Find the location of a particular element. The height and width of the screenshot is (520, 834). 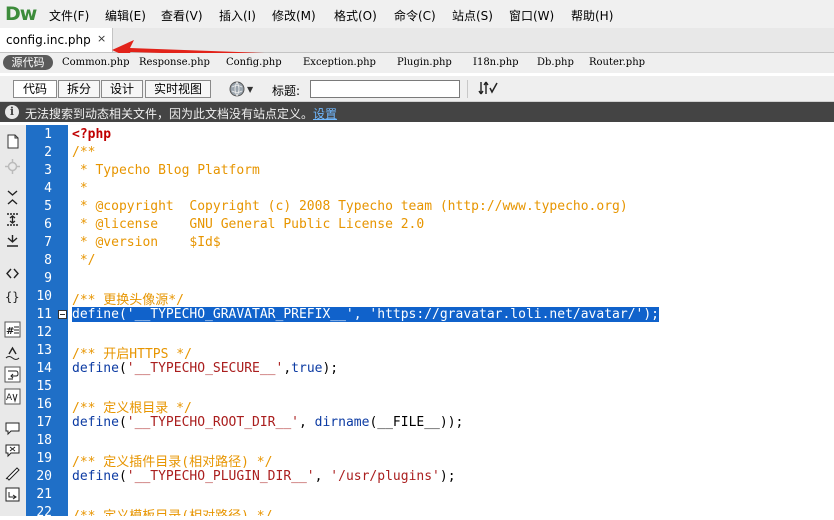

related-file-exception: Exception.php is located at coordinates (339, 62).